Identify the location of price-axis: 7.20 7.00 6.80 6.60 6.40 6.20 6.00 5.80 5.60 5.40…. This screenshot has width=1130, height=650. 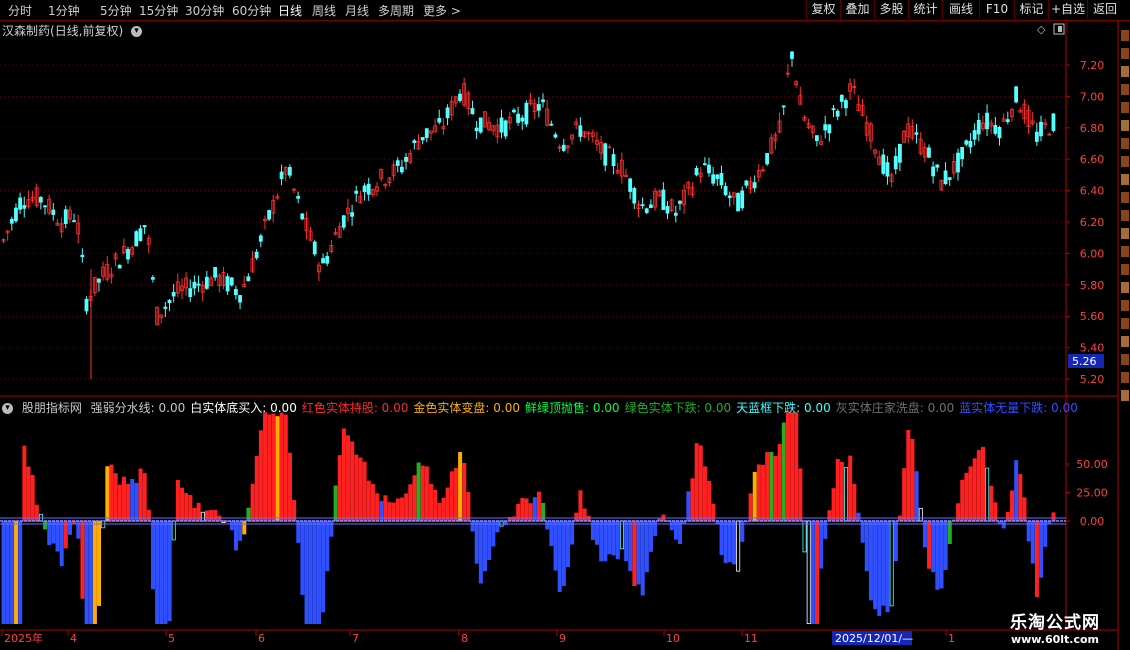
(1085, 222).